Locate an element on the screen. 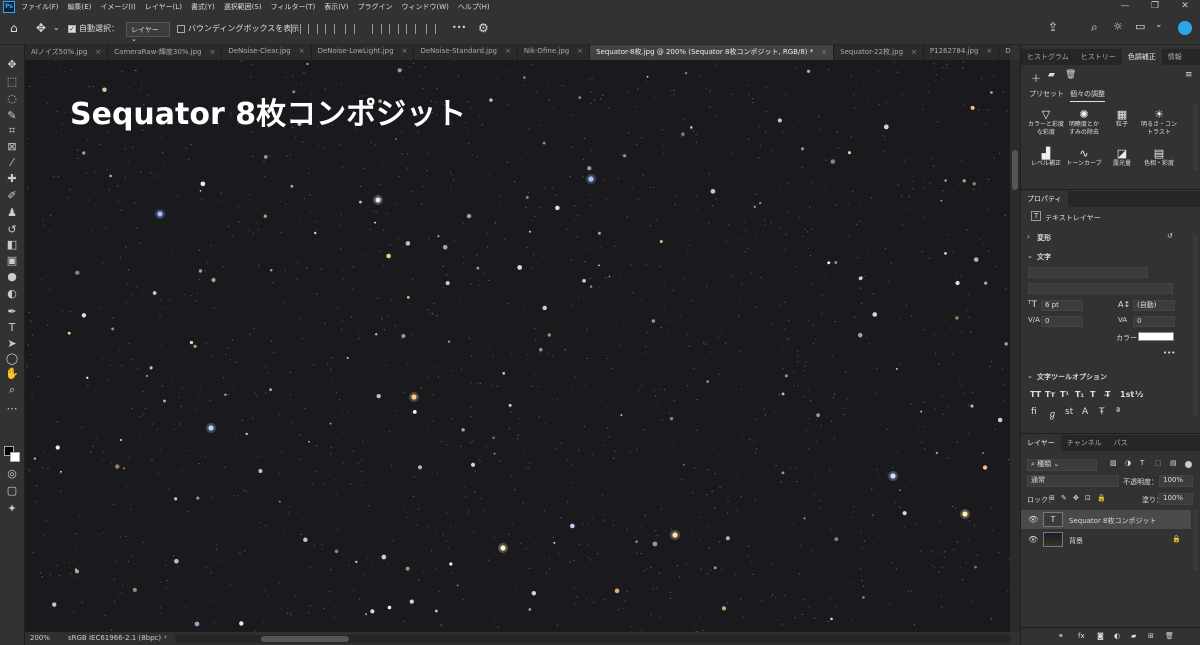 This screenshot has height=645, width=1200. properties-scrollbar is located at coordinates (1195, 325).